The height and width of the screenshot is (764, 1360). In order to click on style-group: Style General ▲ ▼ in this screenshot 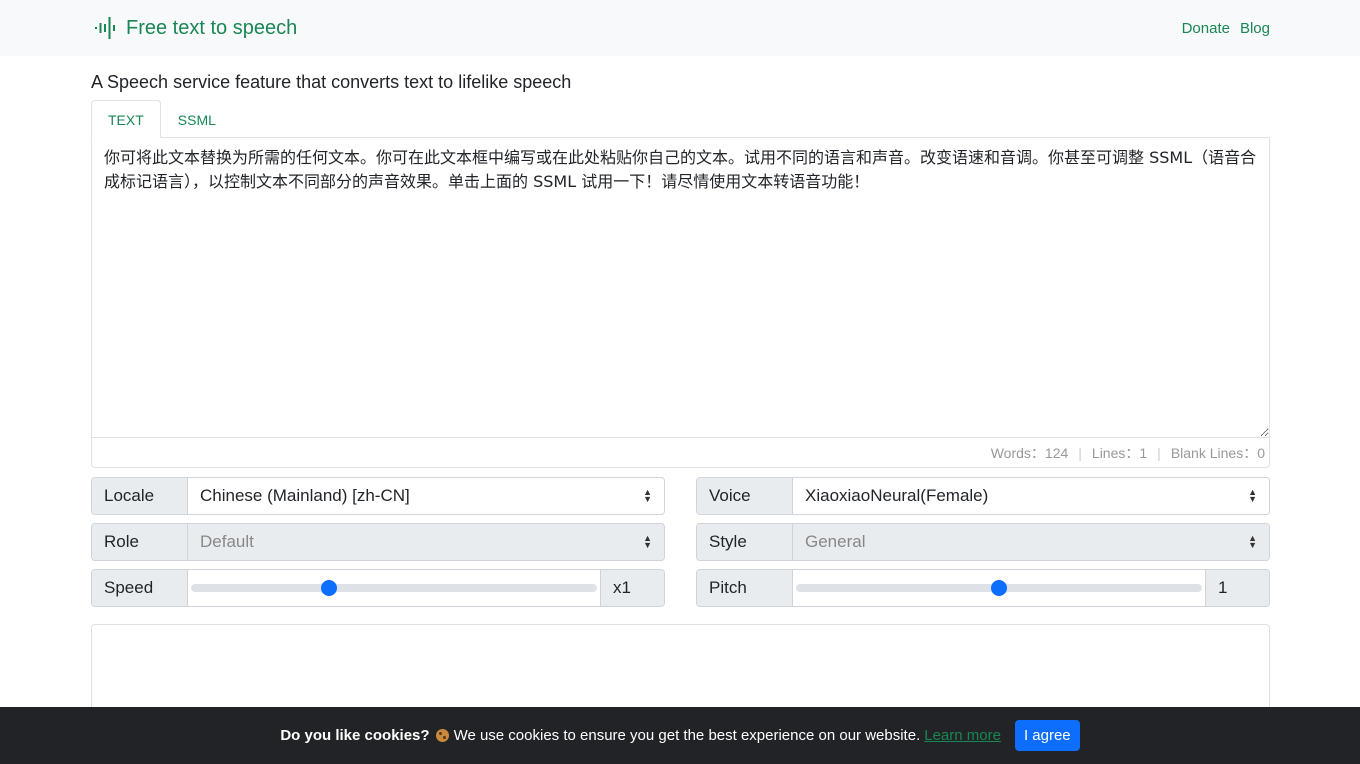, I will do `click(983, 542)`.